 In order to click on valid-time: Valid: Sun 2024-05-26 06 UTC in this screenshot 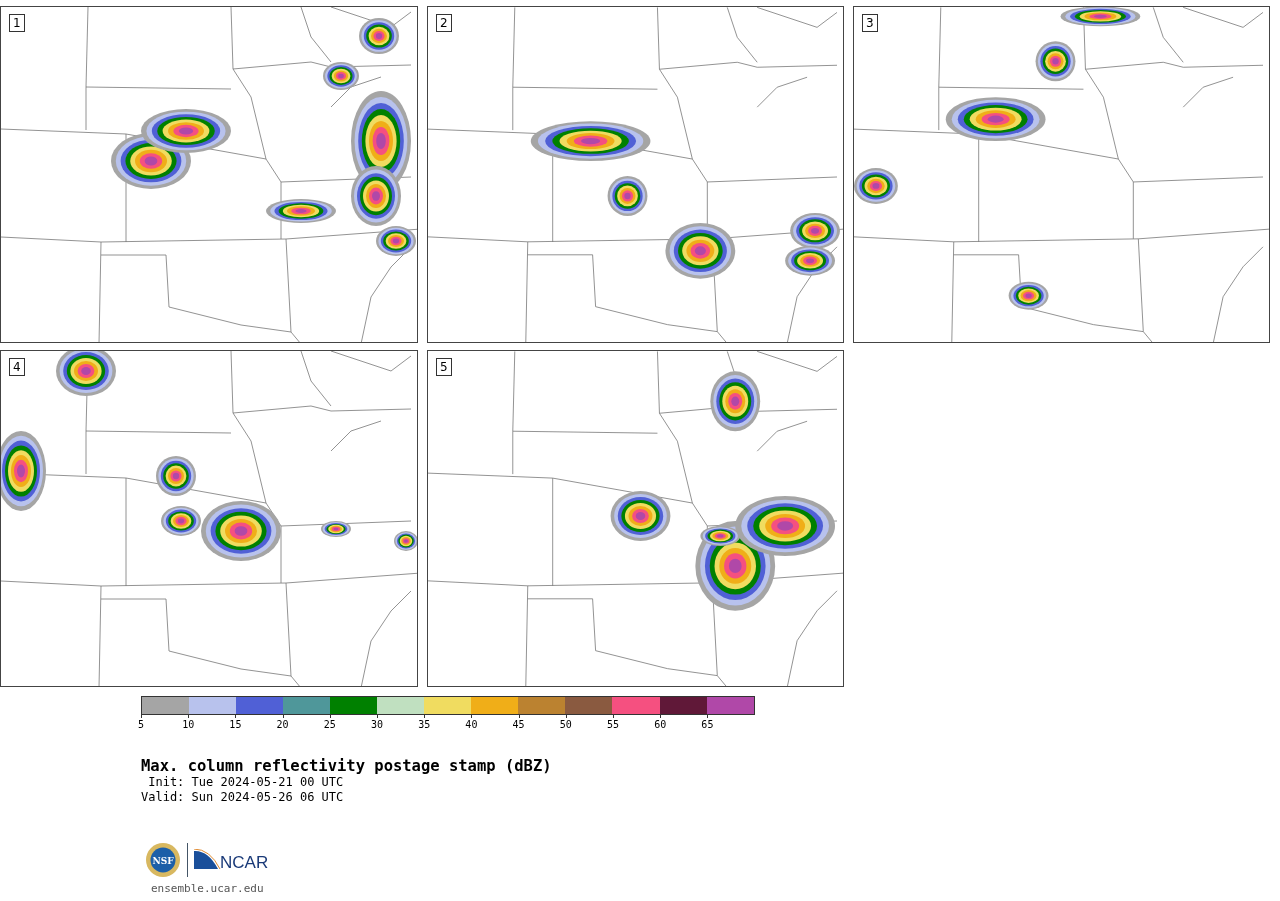, I will do `click(243, 797)`.